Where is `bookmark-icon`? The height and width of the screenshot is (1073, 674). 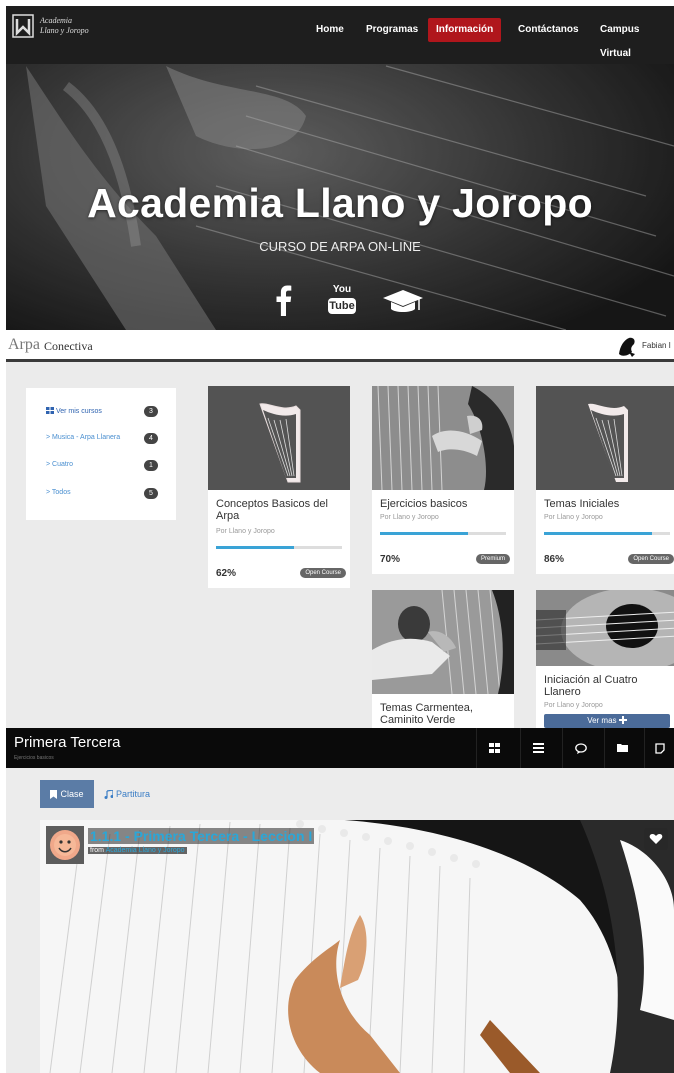
bookmark-icon is located at coordinates (54, 794).